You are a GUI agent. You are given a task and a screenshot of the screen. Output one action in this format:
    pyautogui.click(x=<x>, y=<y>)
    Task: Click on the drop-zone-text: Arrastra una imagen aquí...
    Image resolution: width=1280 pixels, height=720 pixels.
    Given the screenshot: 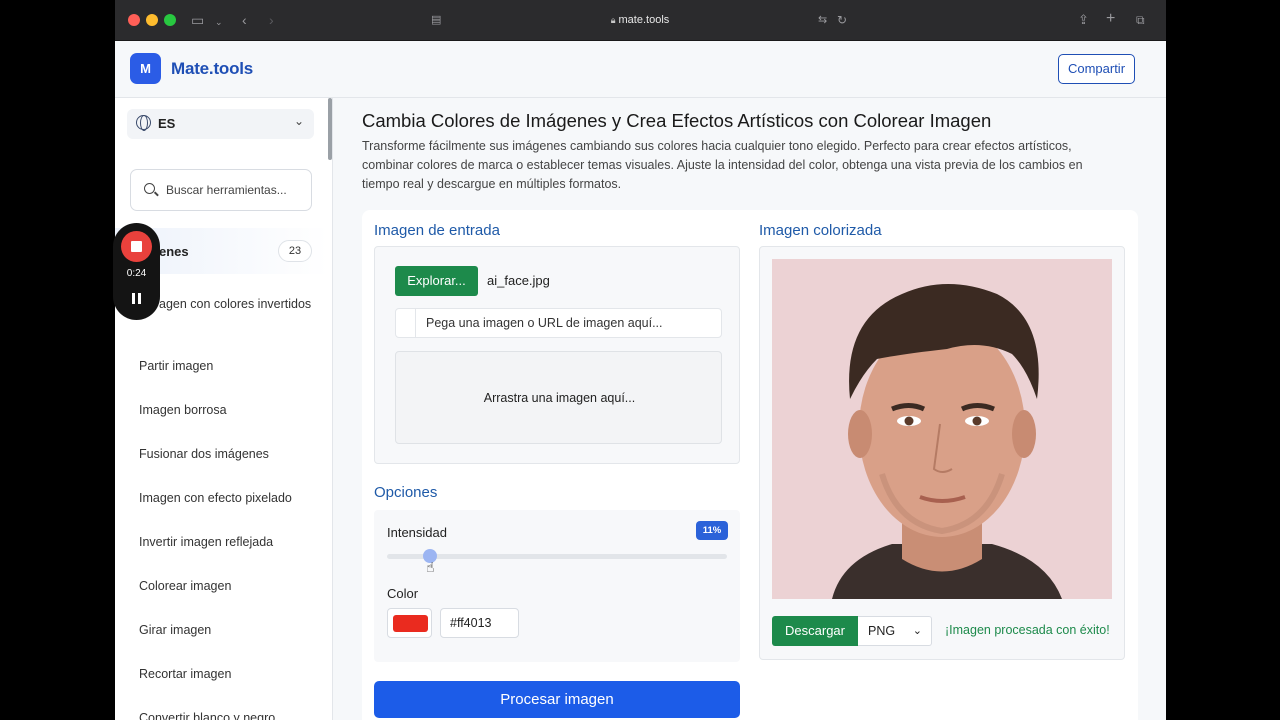 What is the action you would take?
    pyautogui.click(x=559, y=398)
    